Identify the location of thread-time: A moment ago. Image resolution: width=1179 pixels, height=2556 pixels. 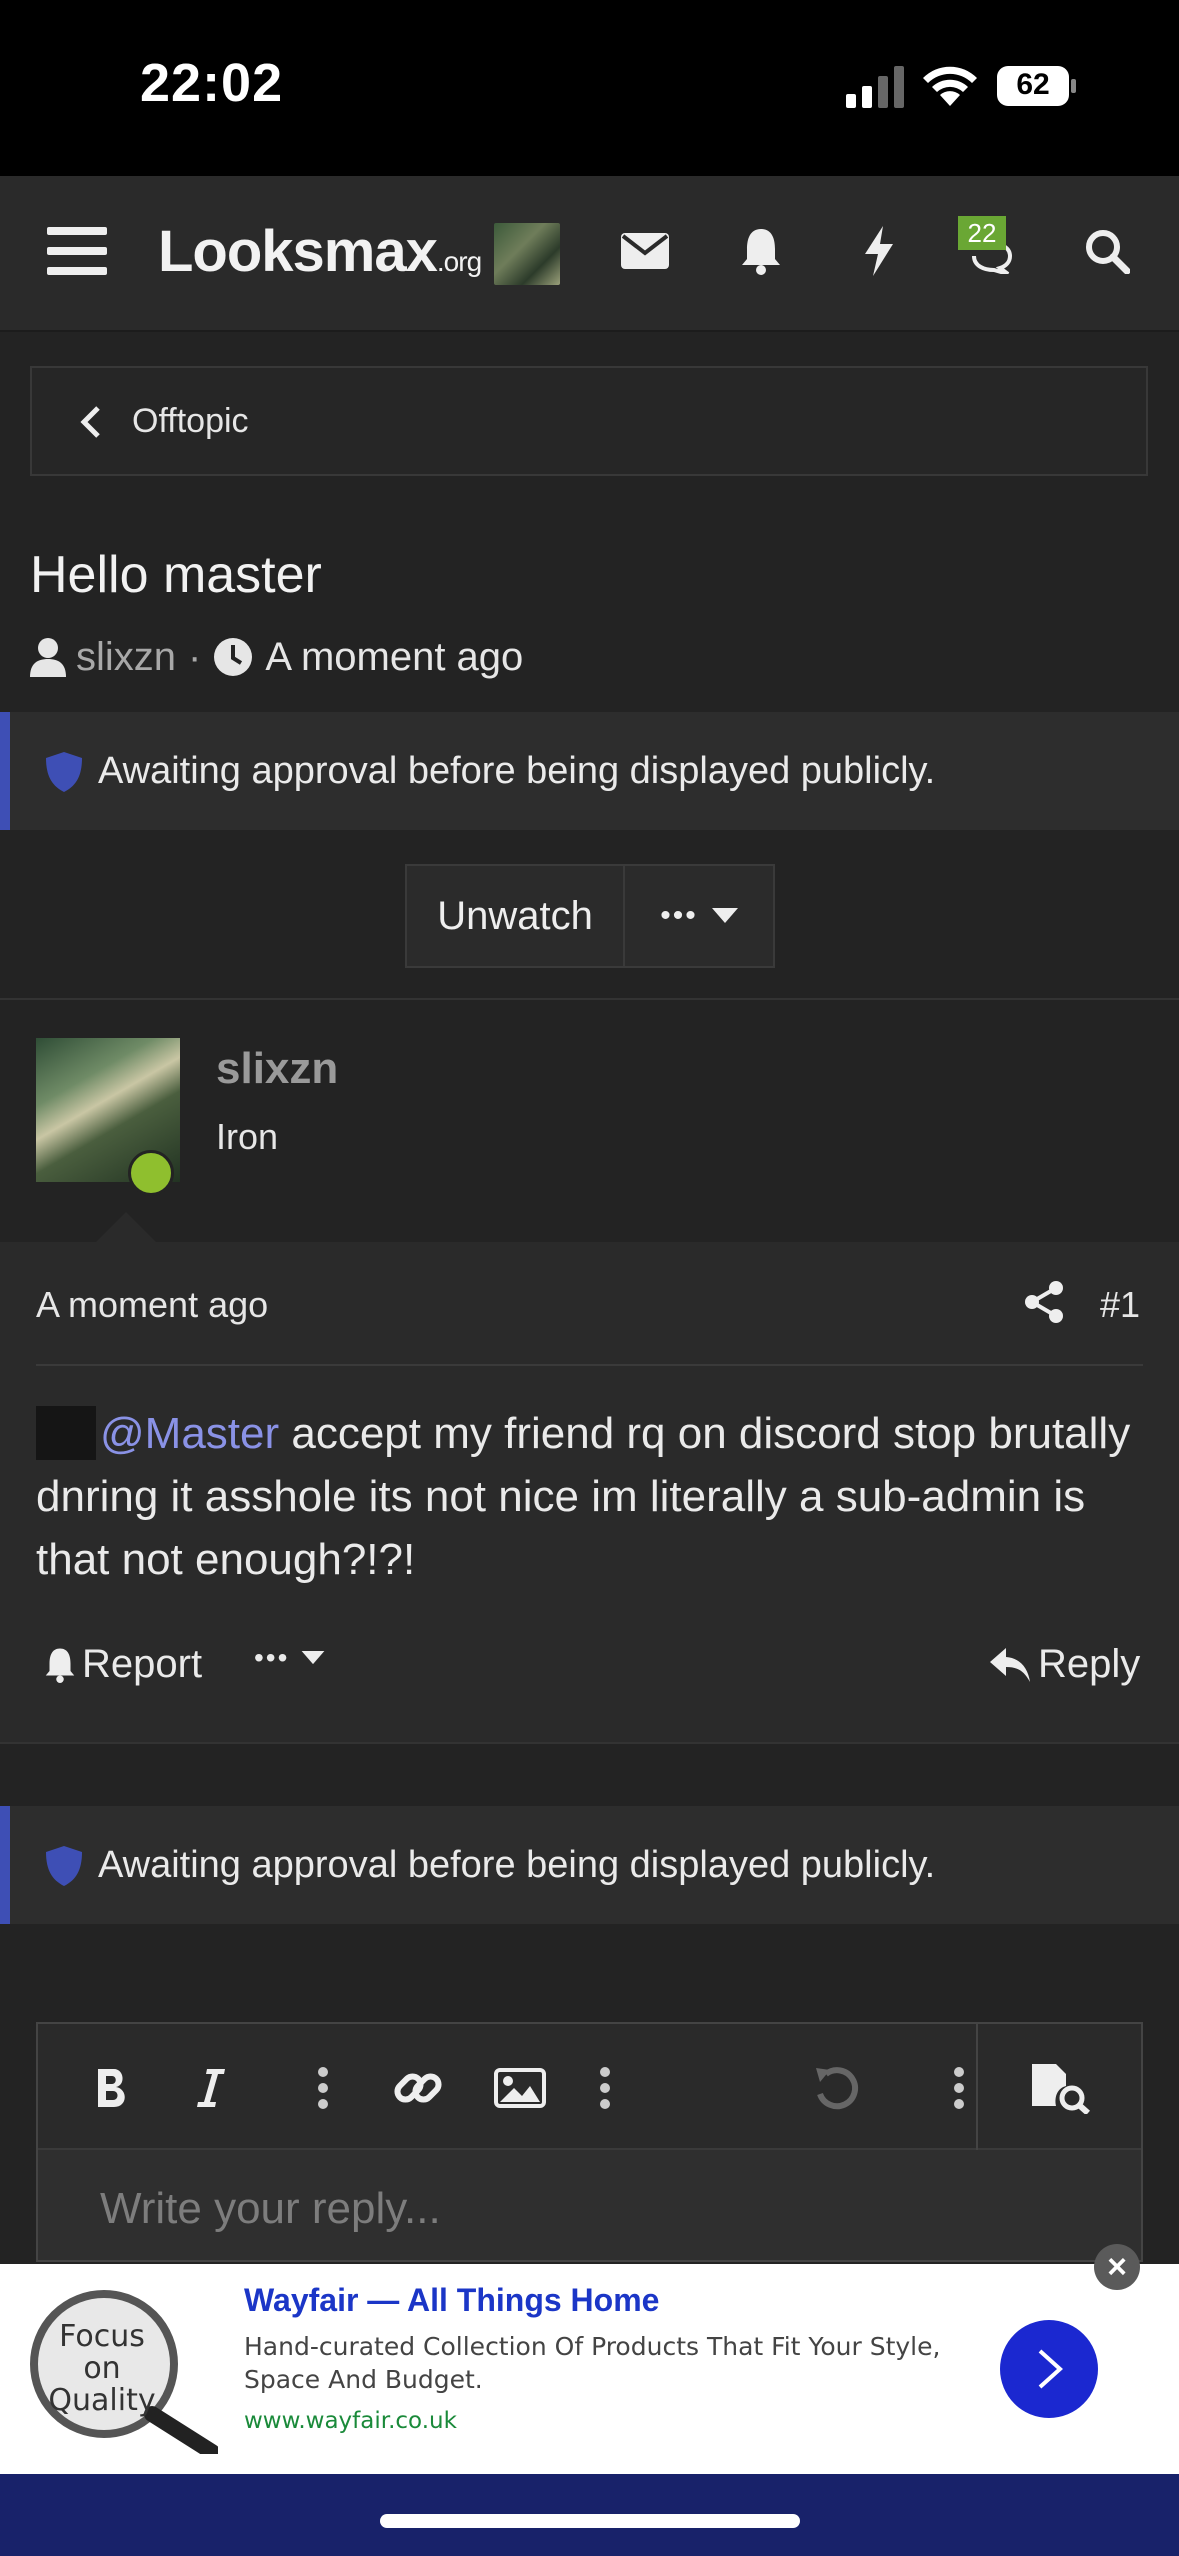
(394, 656).